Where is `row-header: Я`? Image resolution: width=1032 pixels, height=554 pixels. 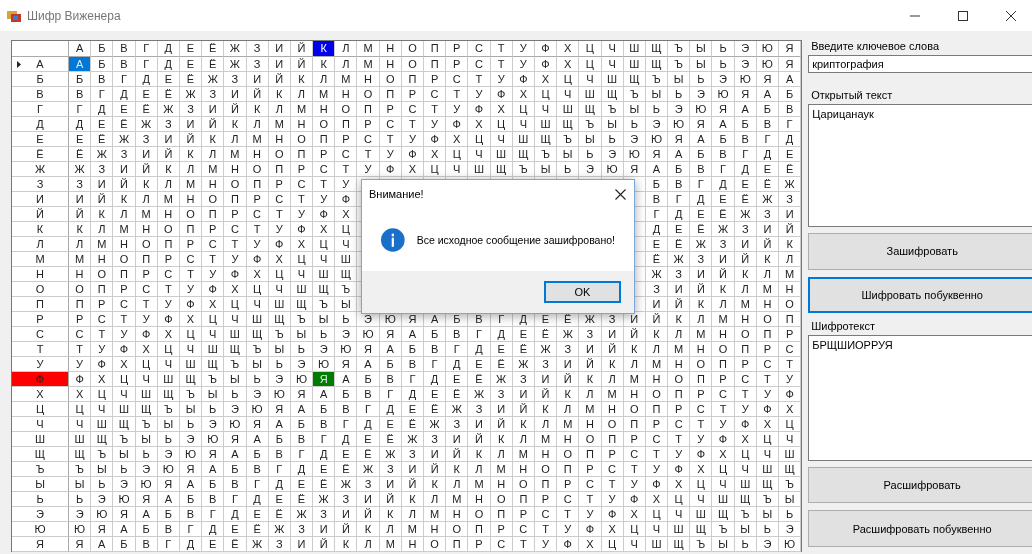 row-header: Я is located at coordinates (40, 544).